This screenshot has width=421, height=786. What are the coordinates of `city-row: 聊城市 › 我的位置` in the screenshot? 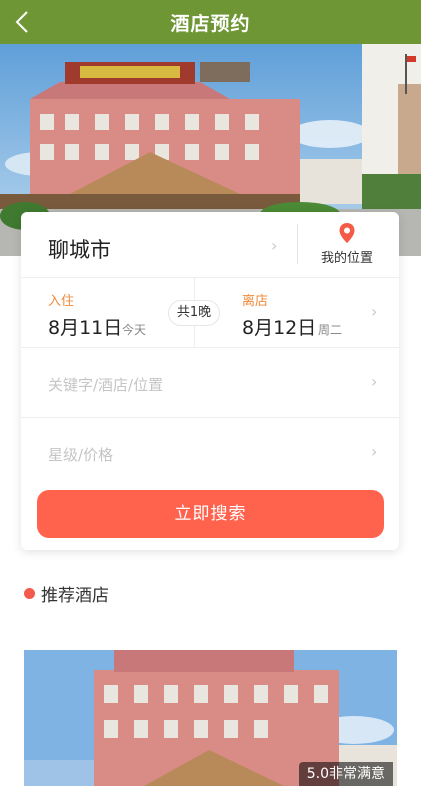 It's located at (210, 245).